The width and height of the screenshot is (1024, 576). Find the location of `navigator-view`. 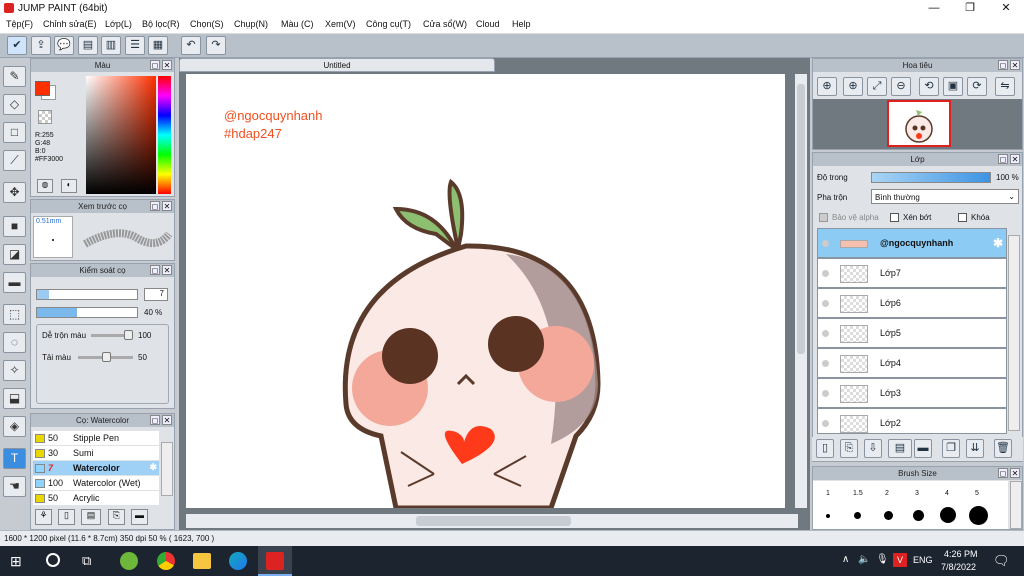

navigator-view is located at coordinates (917, 124).